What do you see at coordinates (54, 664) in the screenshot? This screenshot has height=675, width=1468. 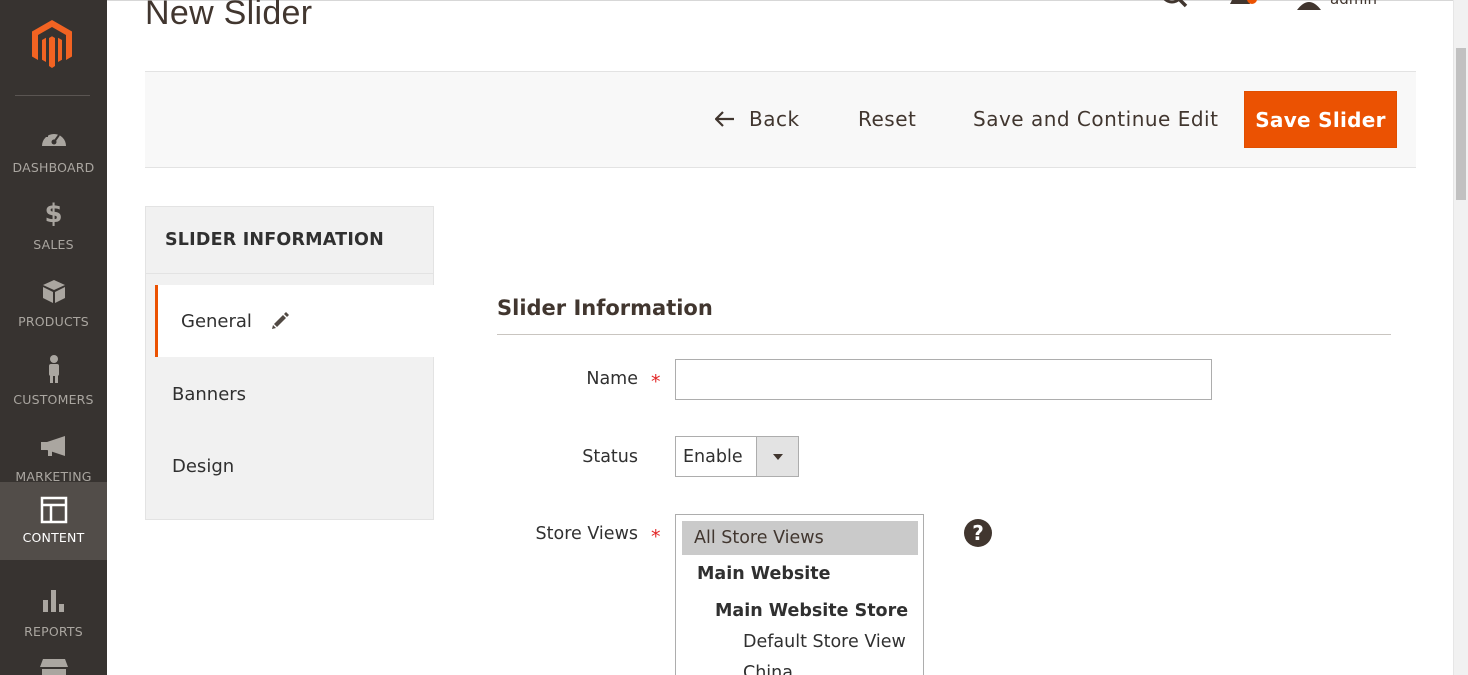 I see `store-icon` at bounding box center [54, 664].